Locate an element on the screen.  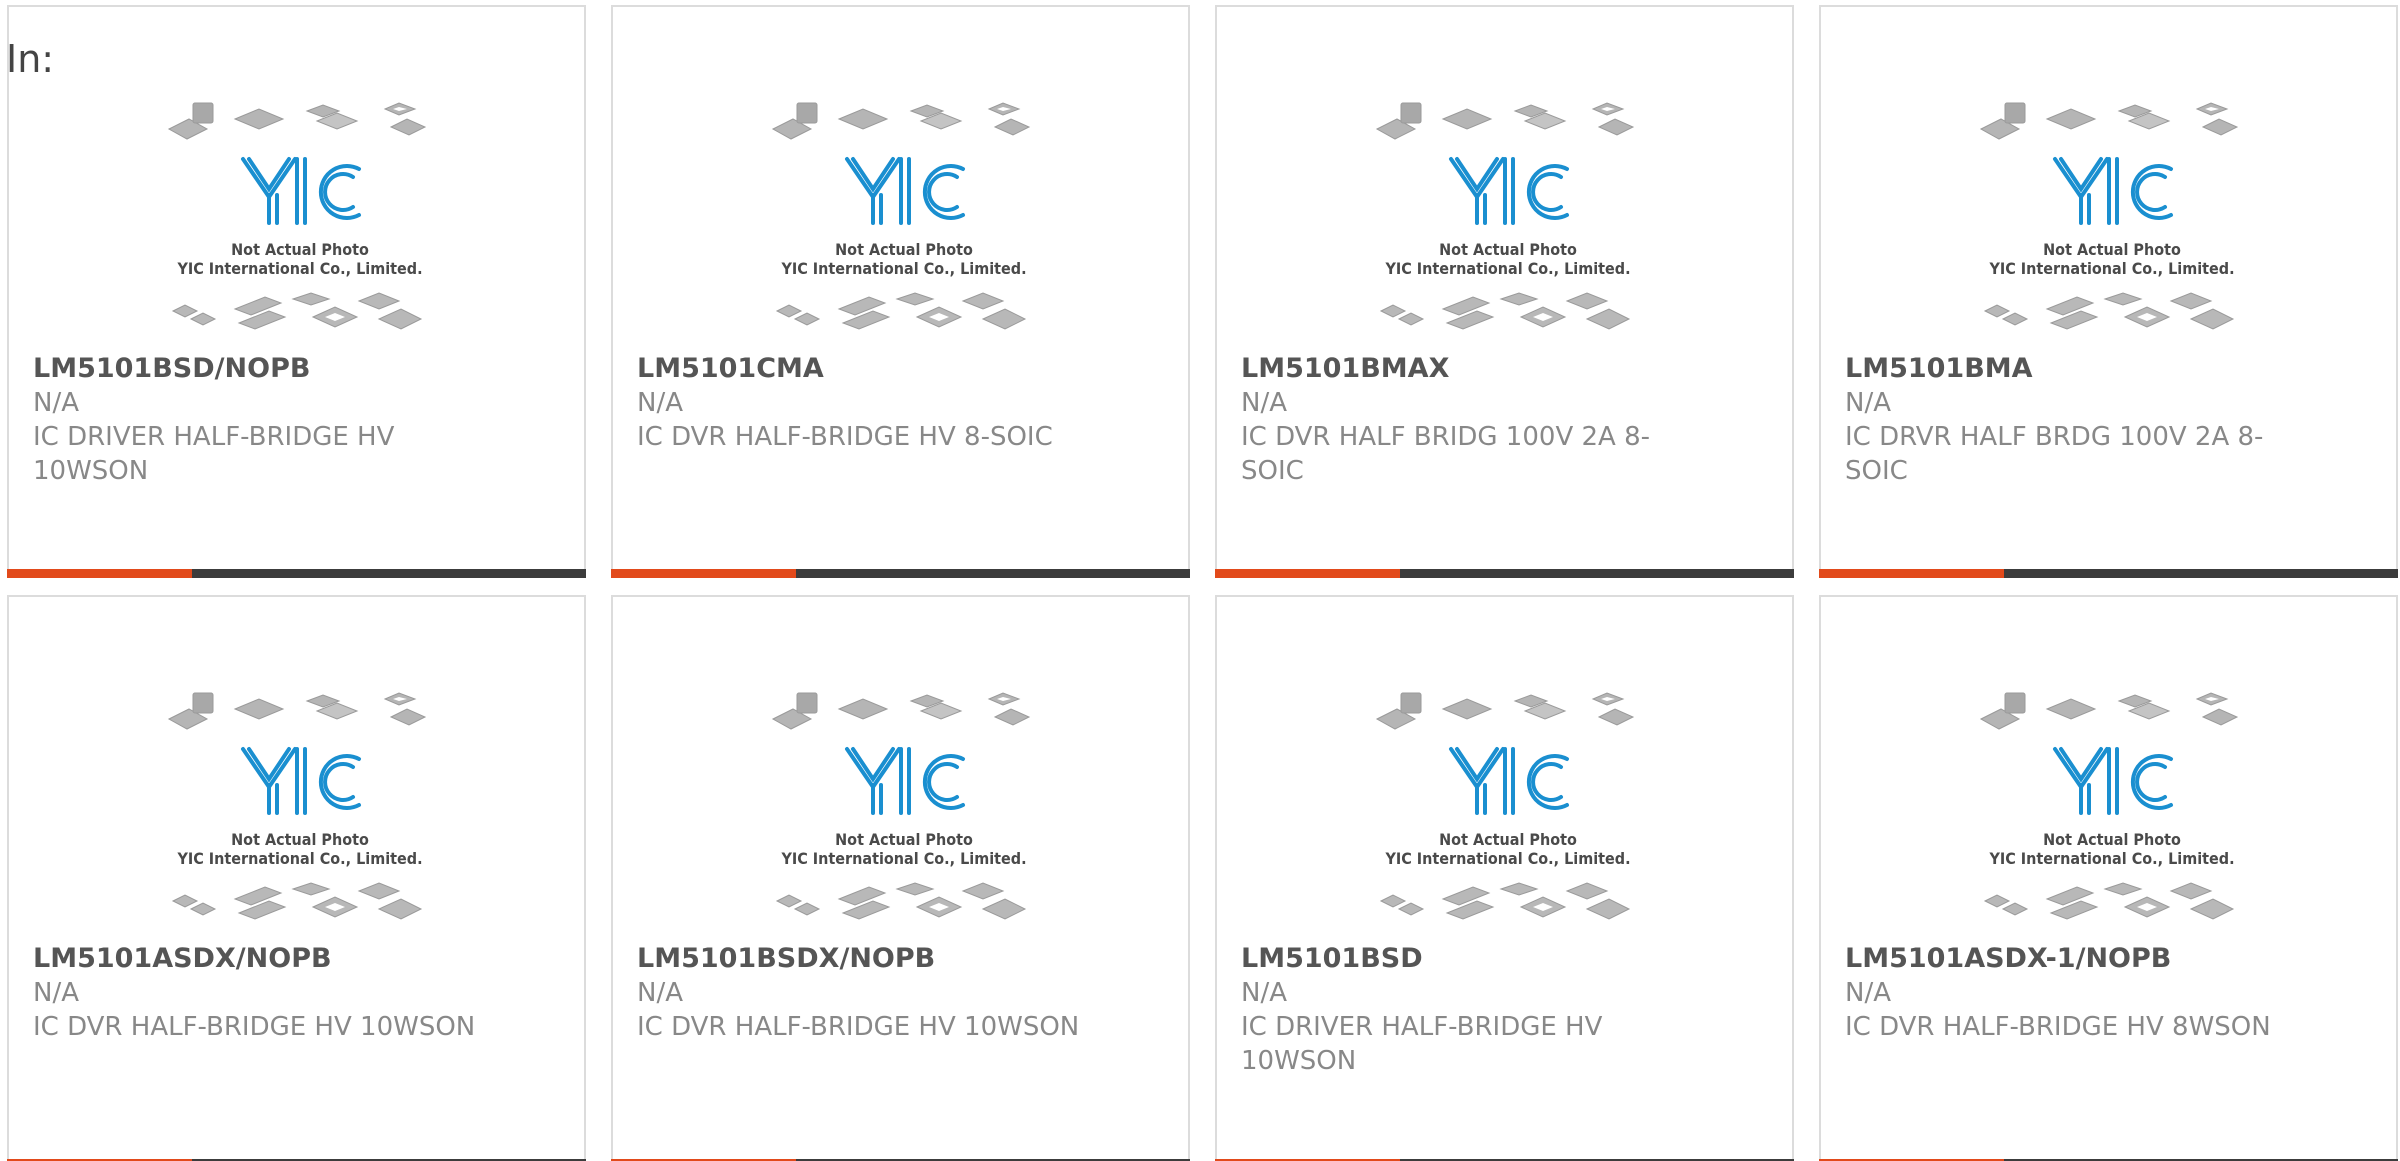
description: IC DRVR HALF BRDG 100V 2A 8-SOIC is located at coordinates (2054, 454).